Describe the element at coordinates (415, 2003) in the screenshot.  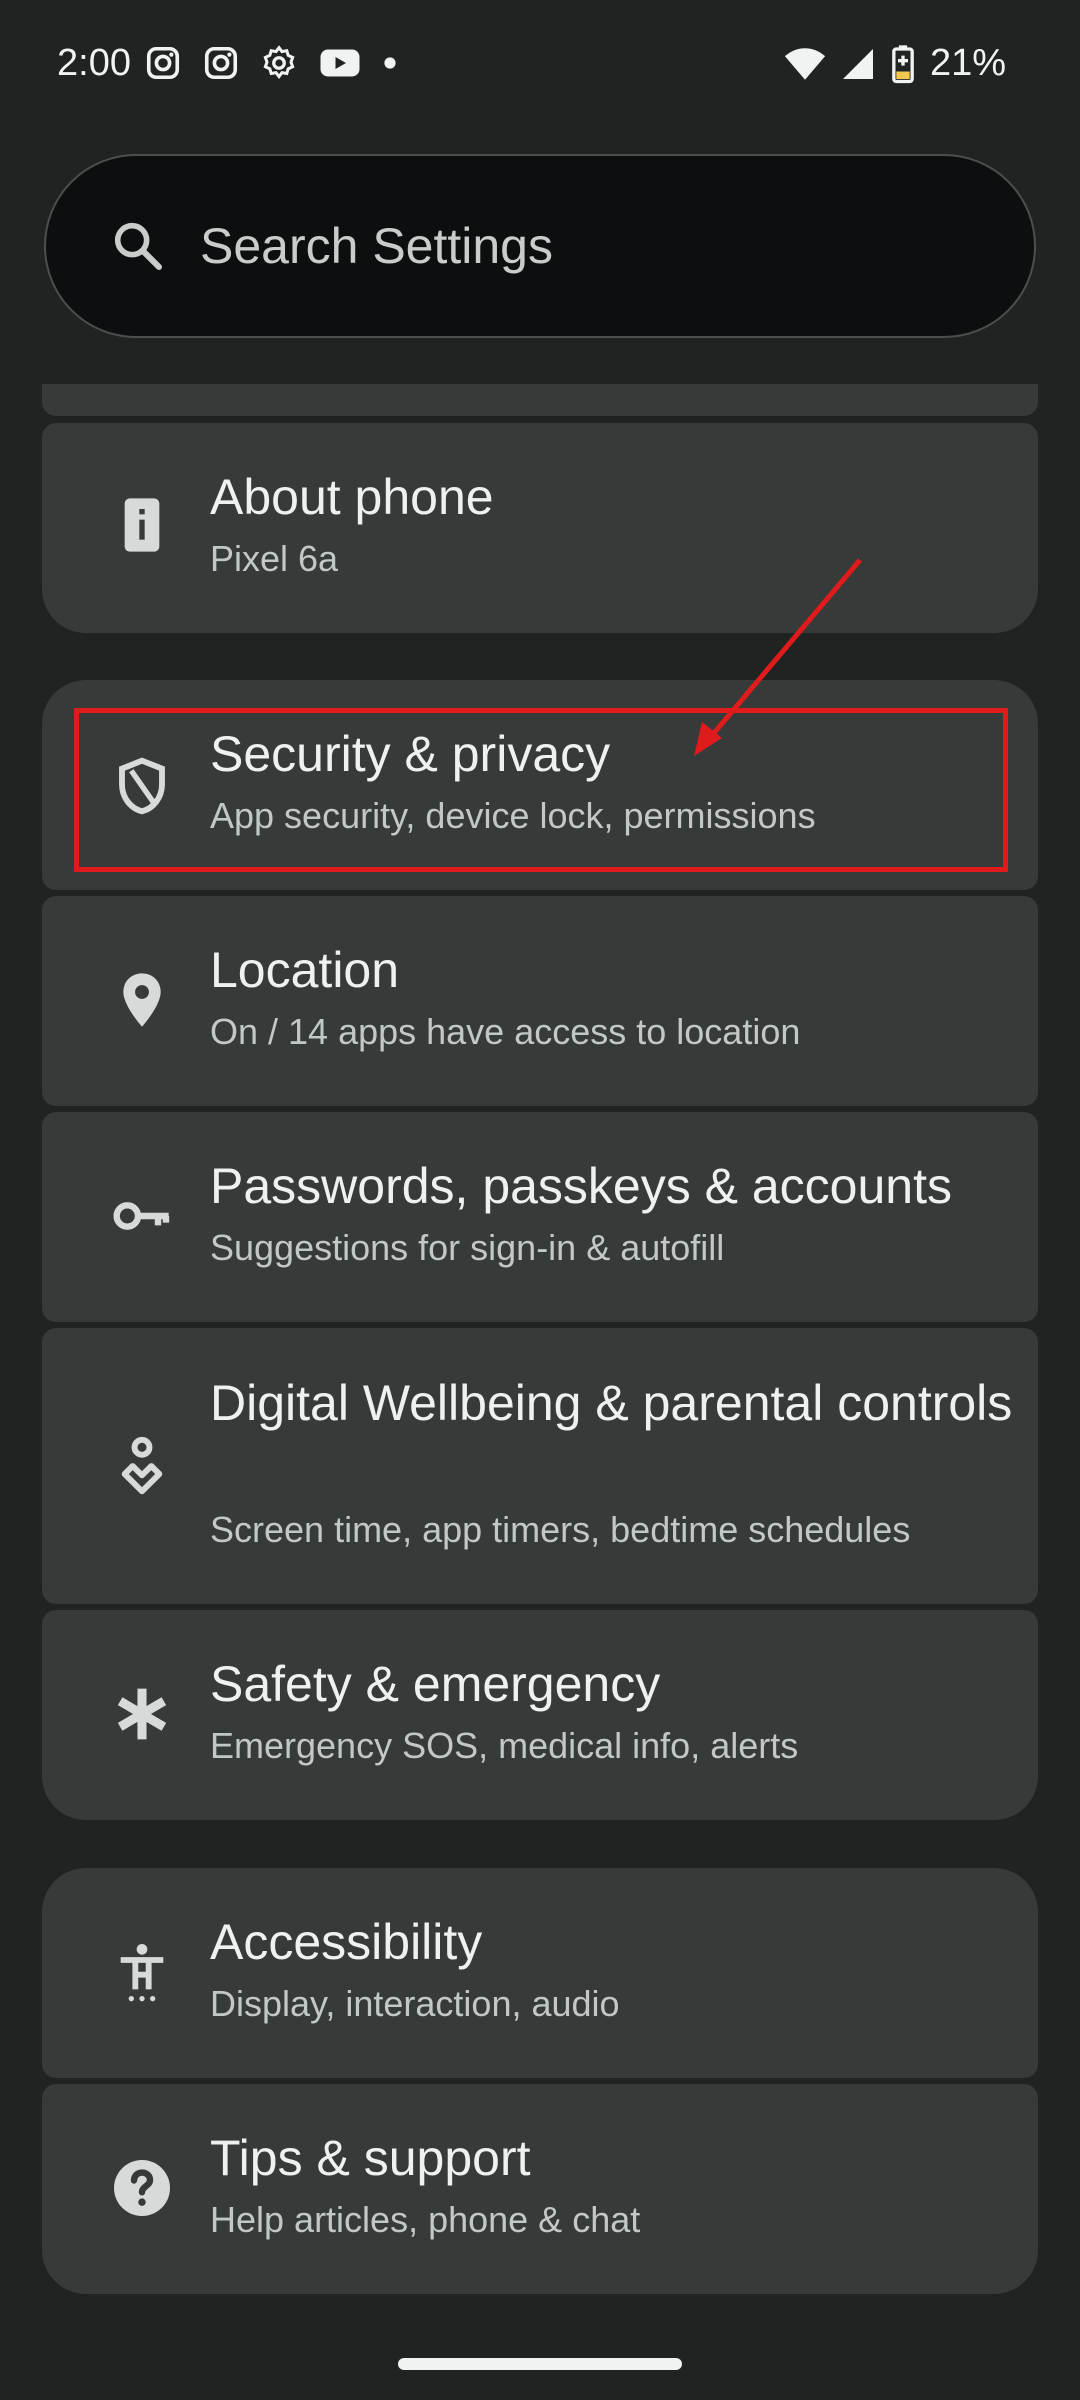
I see `row-subtitle: Display, interaction, audio` at that location.